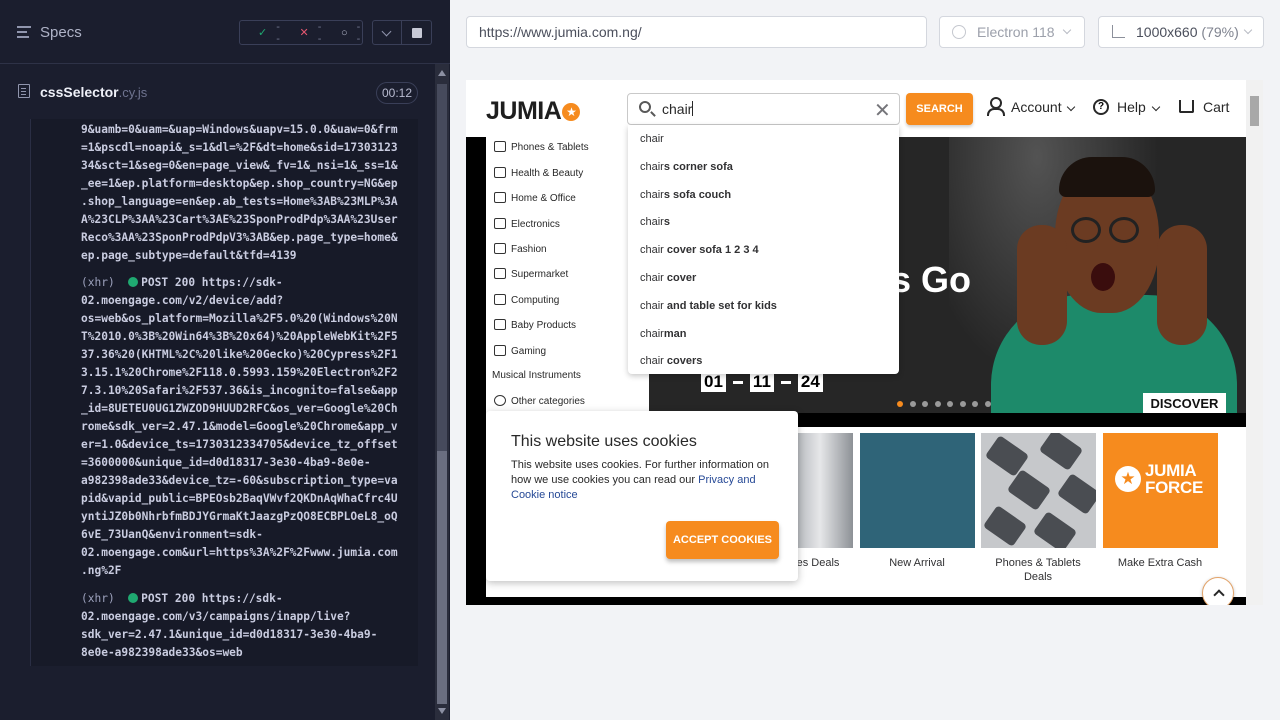  I want to click on browser-selector: Electron 118, so click(1012, 32).